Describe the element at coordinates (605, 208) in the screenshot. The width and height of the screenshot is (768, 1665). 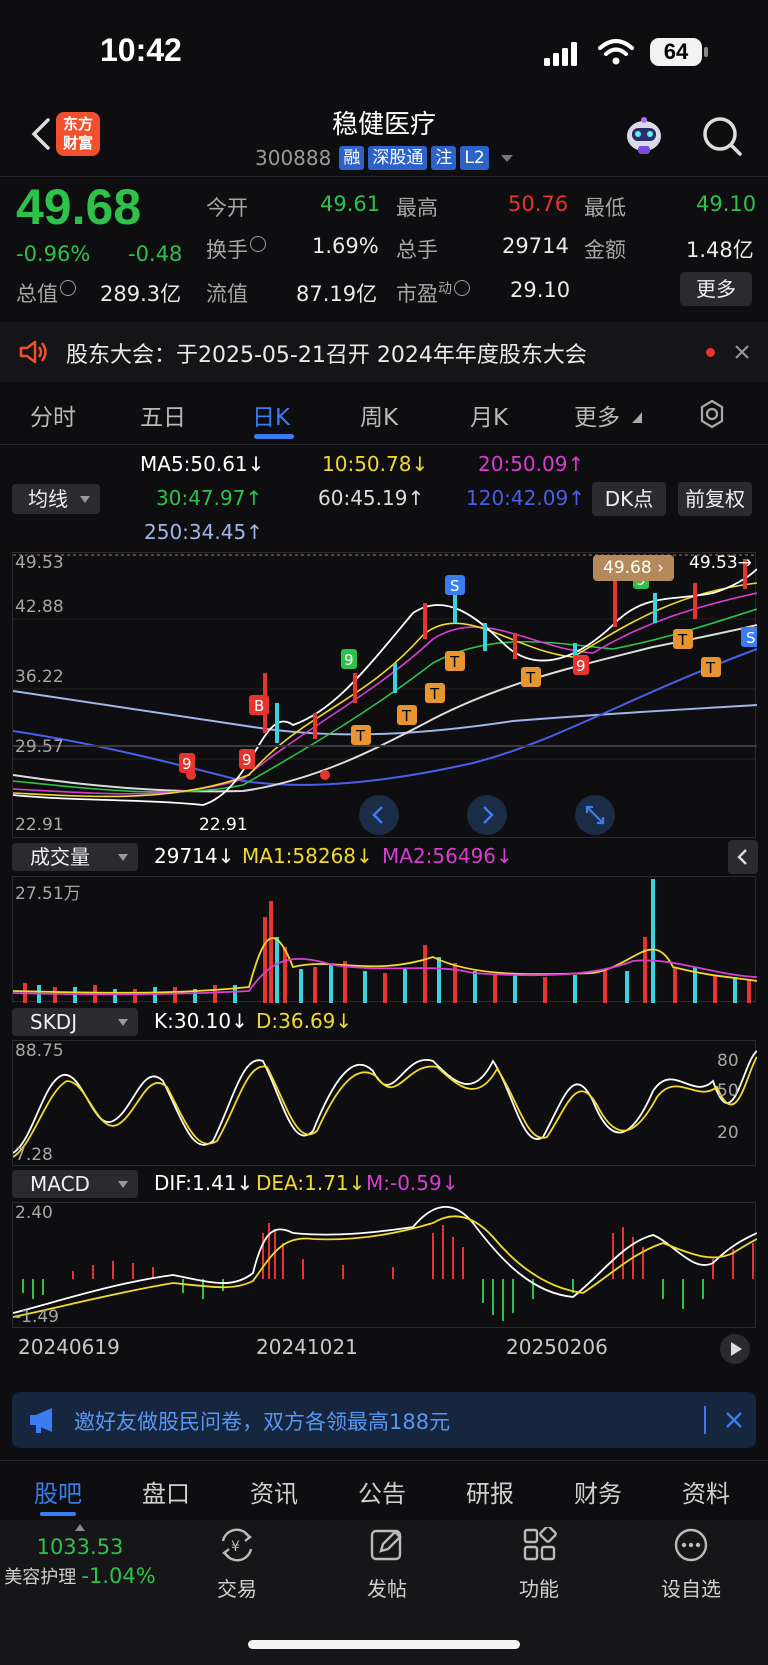
I see `low-label: 最低` at that location.